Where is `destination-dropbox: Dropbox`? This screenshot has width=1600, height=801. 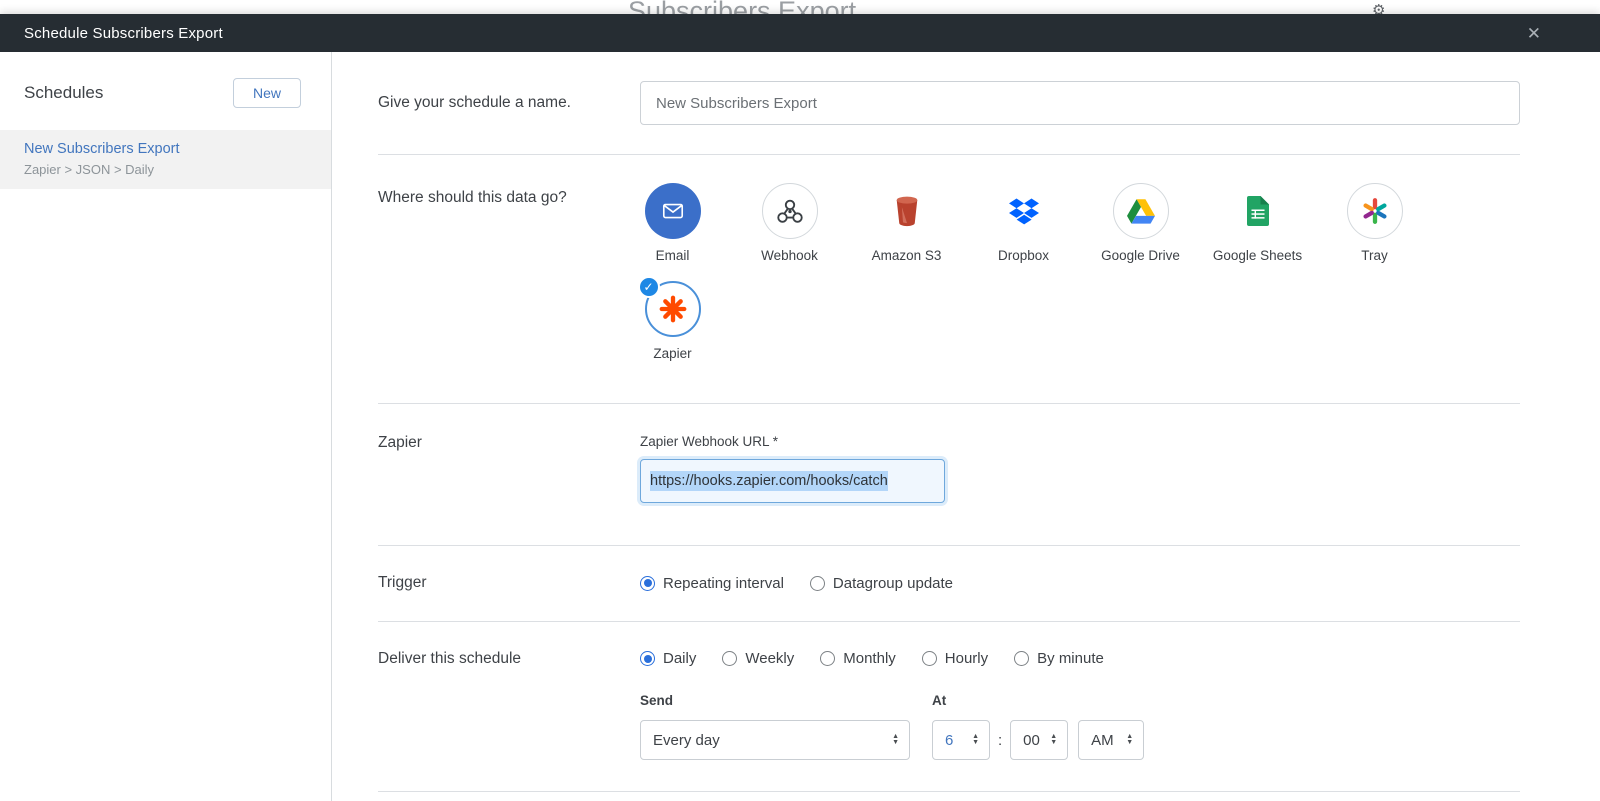 destination-dropbox: Dropbox is located at coordinates (1023, 223).